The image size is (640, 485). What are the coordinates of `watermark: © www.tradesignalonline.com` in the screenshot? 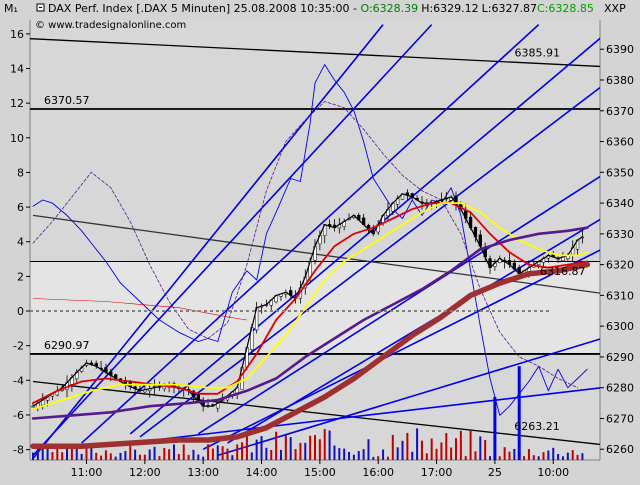 It's located at (110, 25).